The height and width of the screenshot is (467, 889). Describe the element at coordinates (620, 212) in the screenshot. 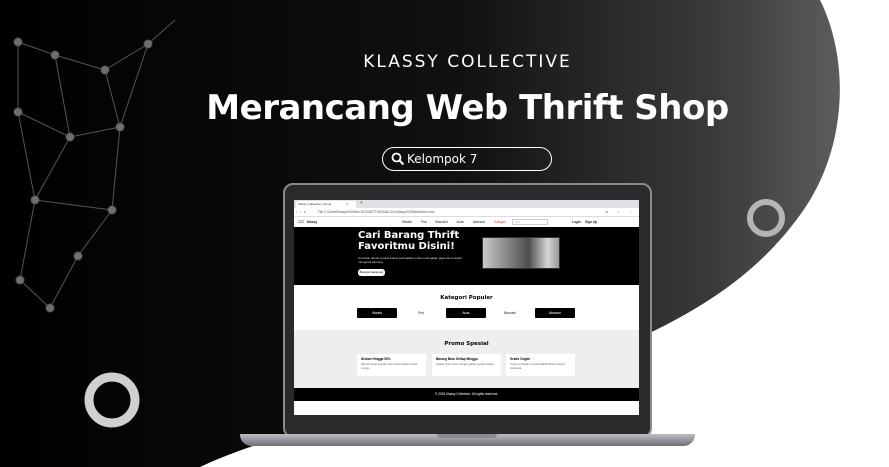

I see `browser-toolbar-icons: ⚙ ☆ ⋯` at that location.